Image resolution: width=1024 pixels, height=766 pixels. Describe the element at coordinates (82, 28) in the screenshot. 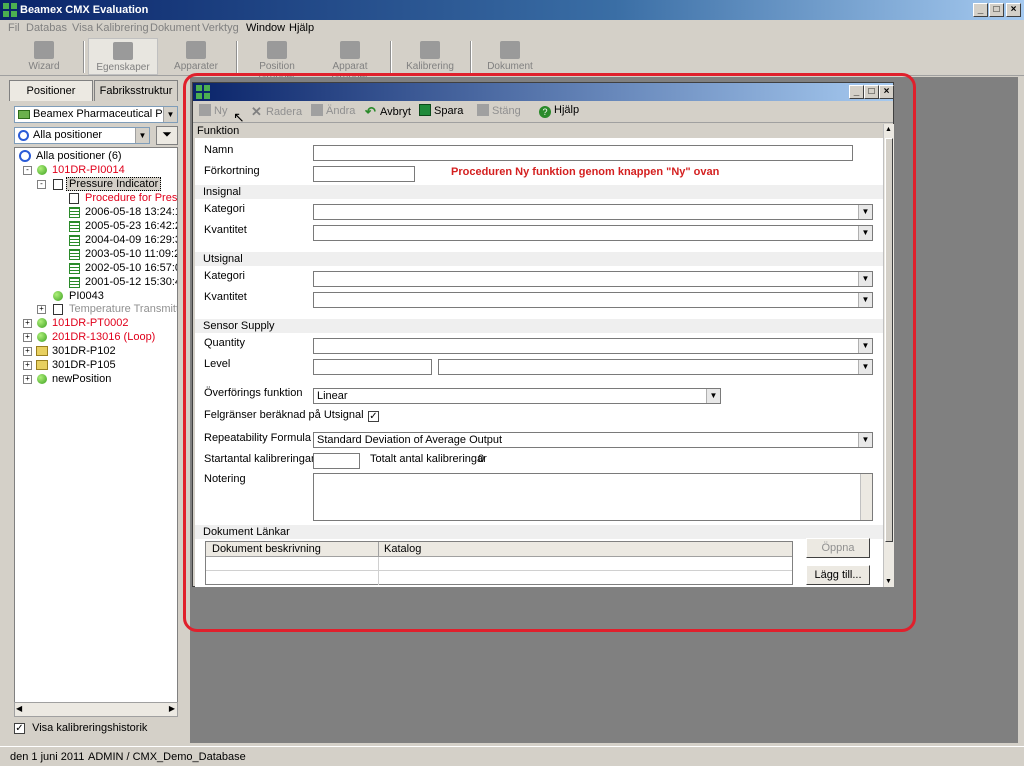

I see `menu-visa: Visa` at that location.